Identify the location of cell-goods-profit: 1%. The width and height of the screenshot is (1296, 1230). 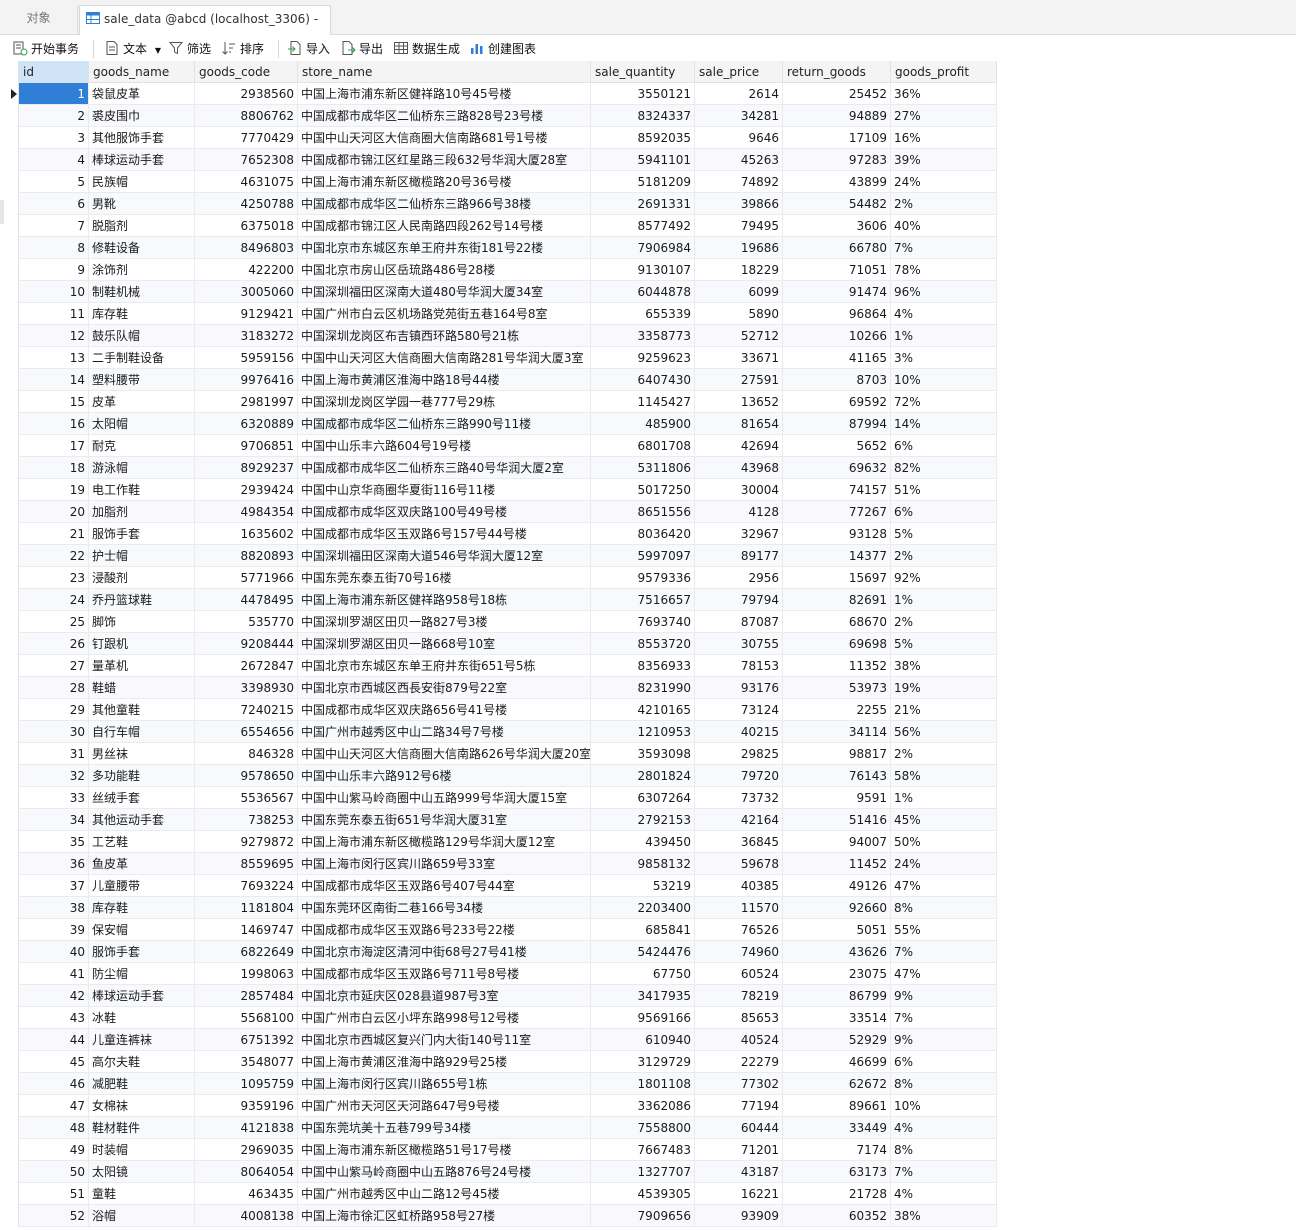
(944, 798).